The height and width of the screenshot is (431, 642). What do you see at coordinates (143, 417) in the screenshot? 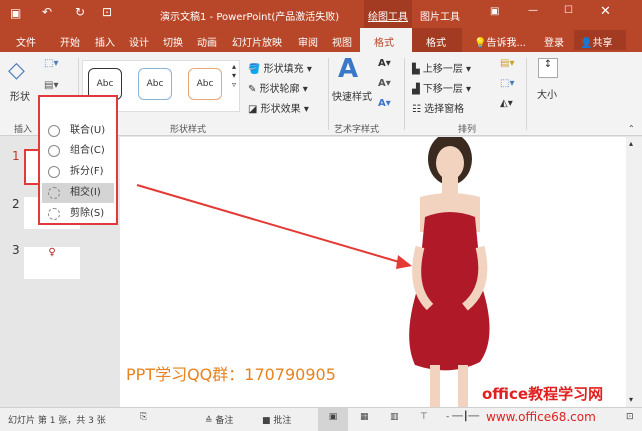
I see `accessibility-icon: ⎘` at bounding box center [143, 417].